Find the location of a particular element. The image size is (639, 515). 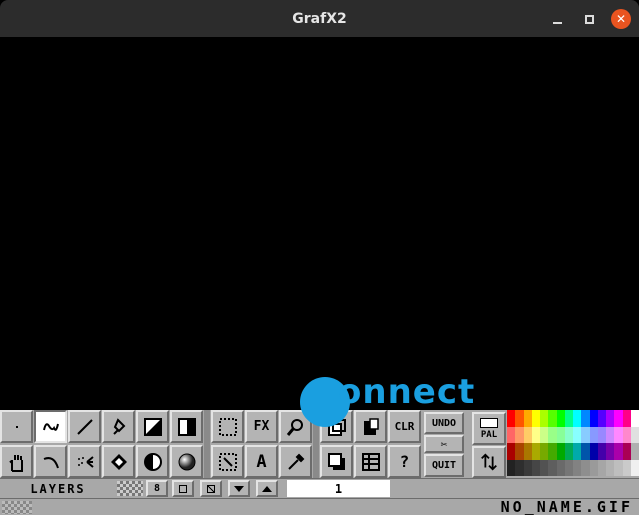

palette-scroll-button is located at coordinates (489, 462).